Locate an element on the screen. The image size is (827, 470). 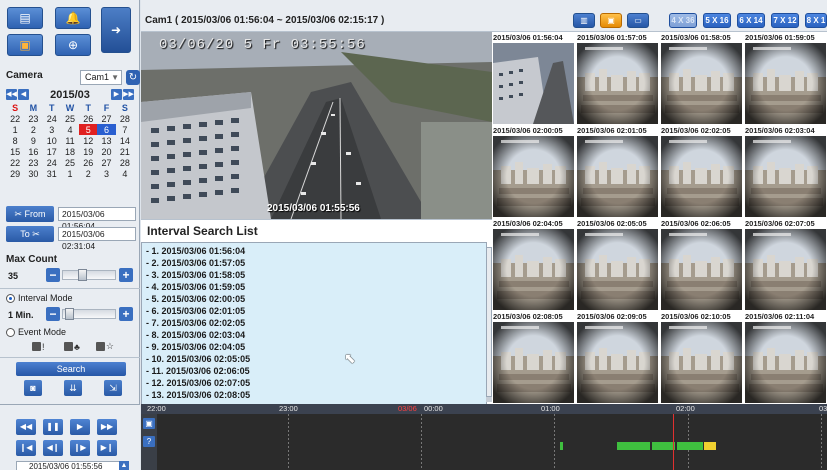
grid-8x1-button: 8 X 1 is located at coordinates (816, 20).